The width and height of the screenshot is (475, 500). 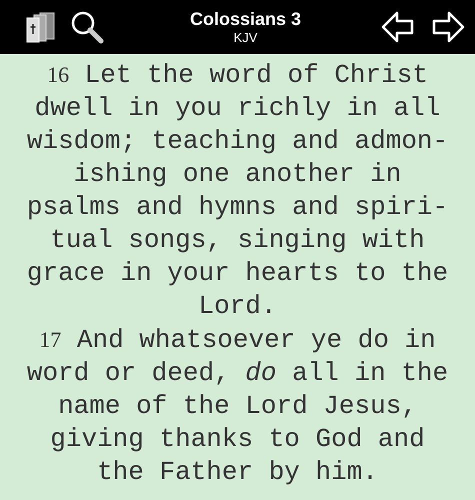 I want to click on version-label: KJV, so click(x=246, y=37).